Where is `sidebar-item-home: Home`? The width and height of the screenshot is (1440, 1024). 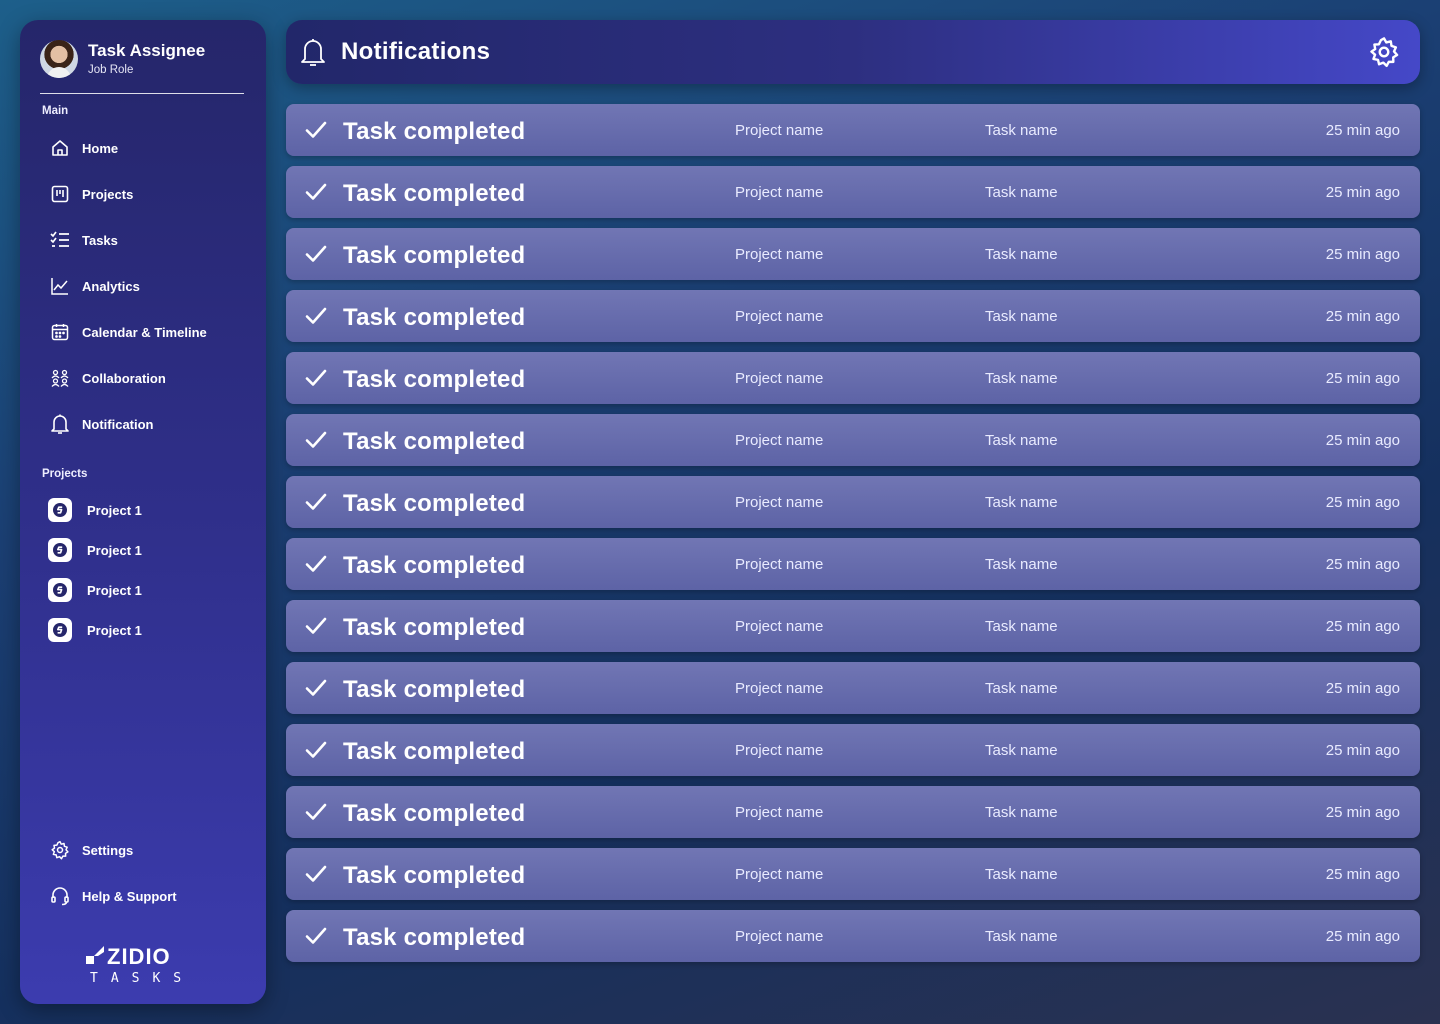 sidebar-item-home: Home is located at coordinates (143, 148).